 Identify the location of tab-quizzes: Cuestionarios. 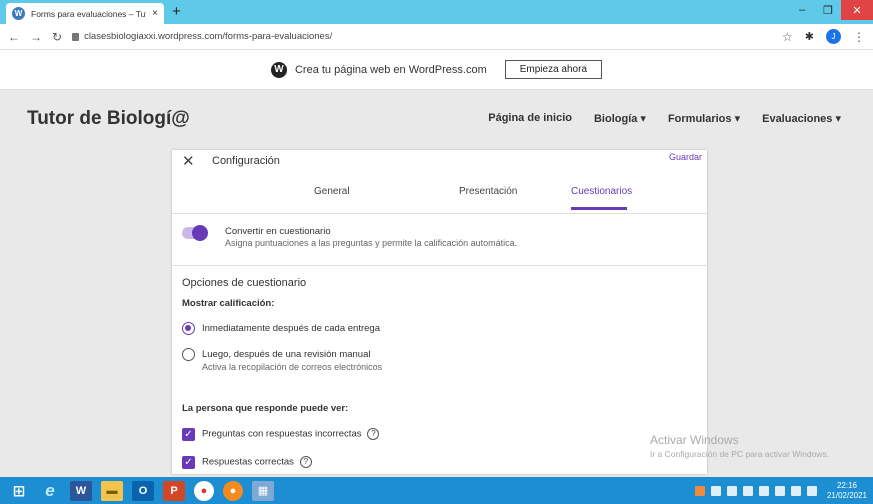
(601, 198).